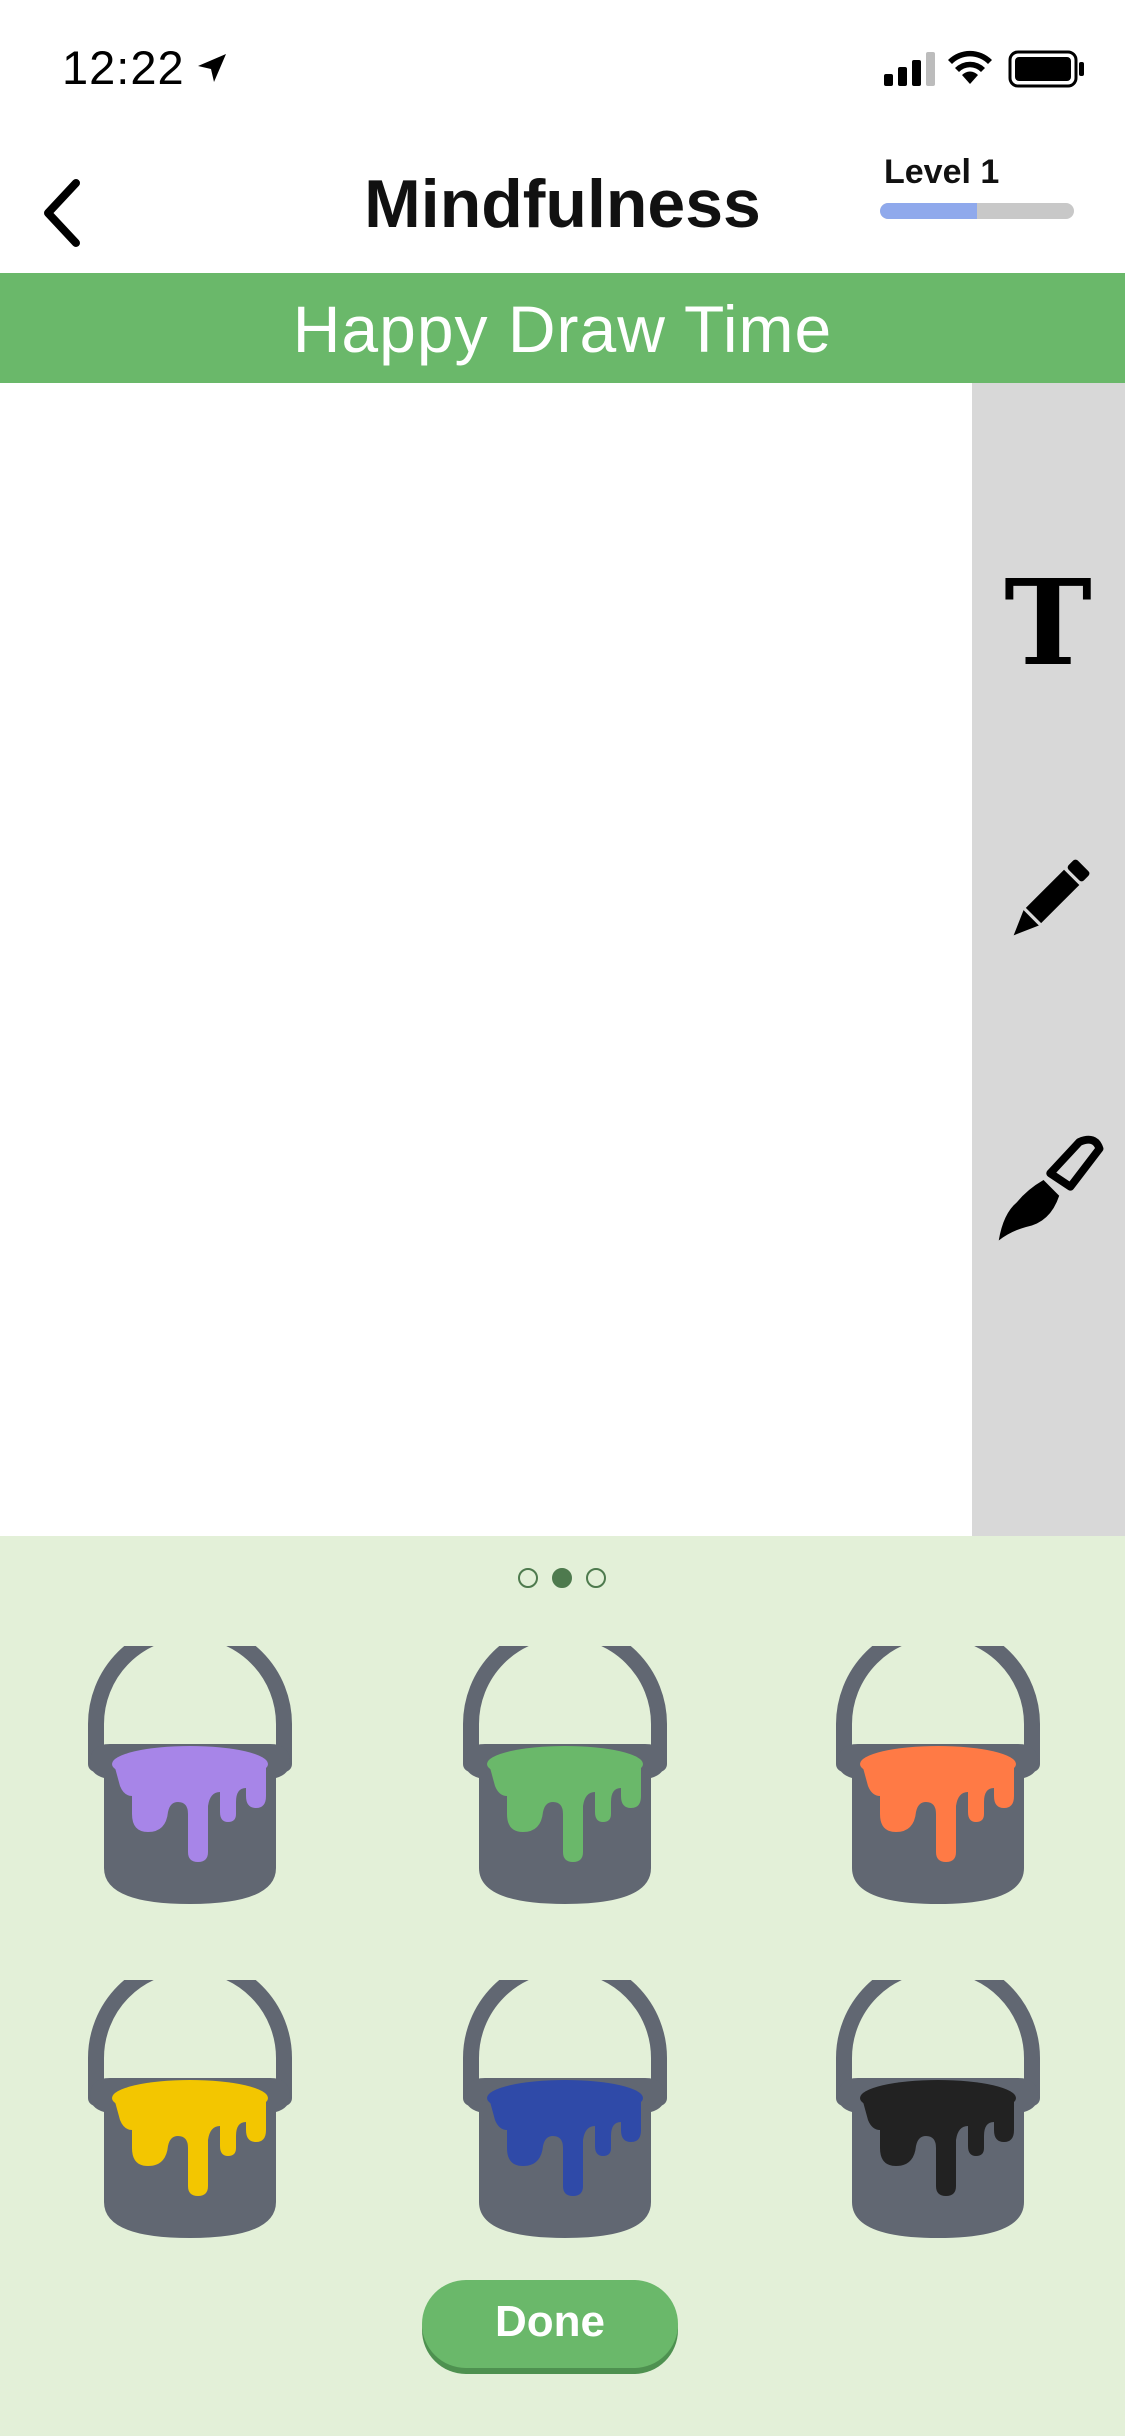  What do you see at coordinates (1048, 959) in the screenshot?
I see `tool-strip: T` at bounding box center [1048, 959].